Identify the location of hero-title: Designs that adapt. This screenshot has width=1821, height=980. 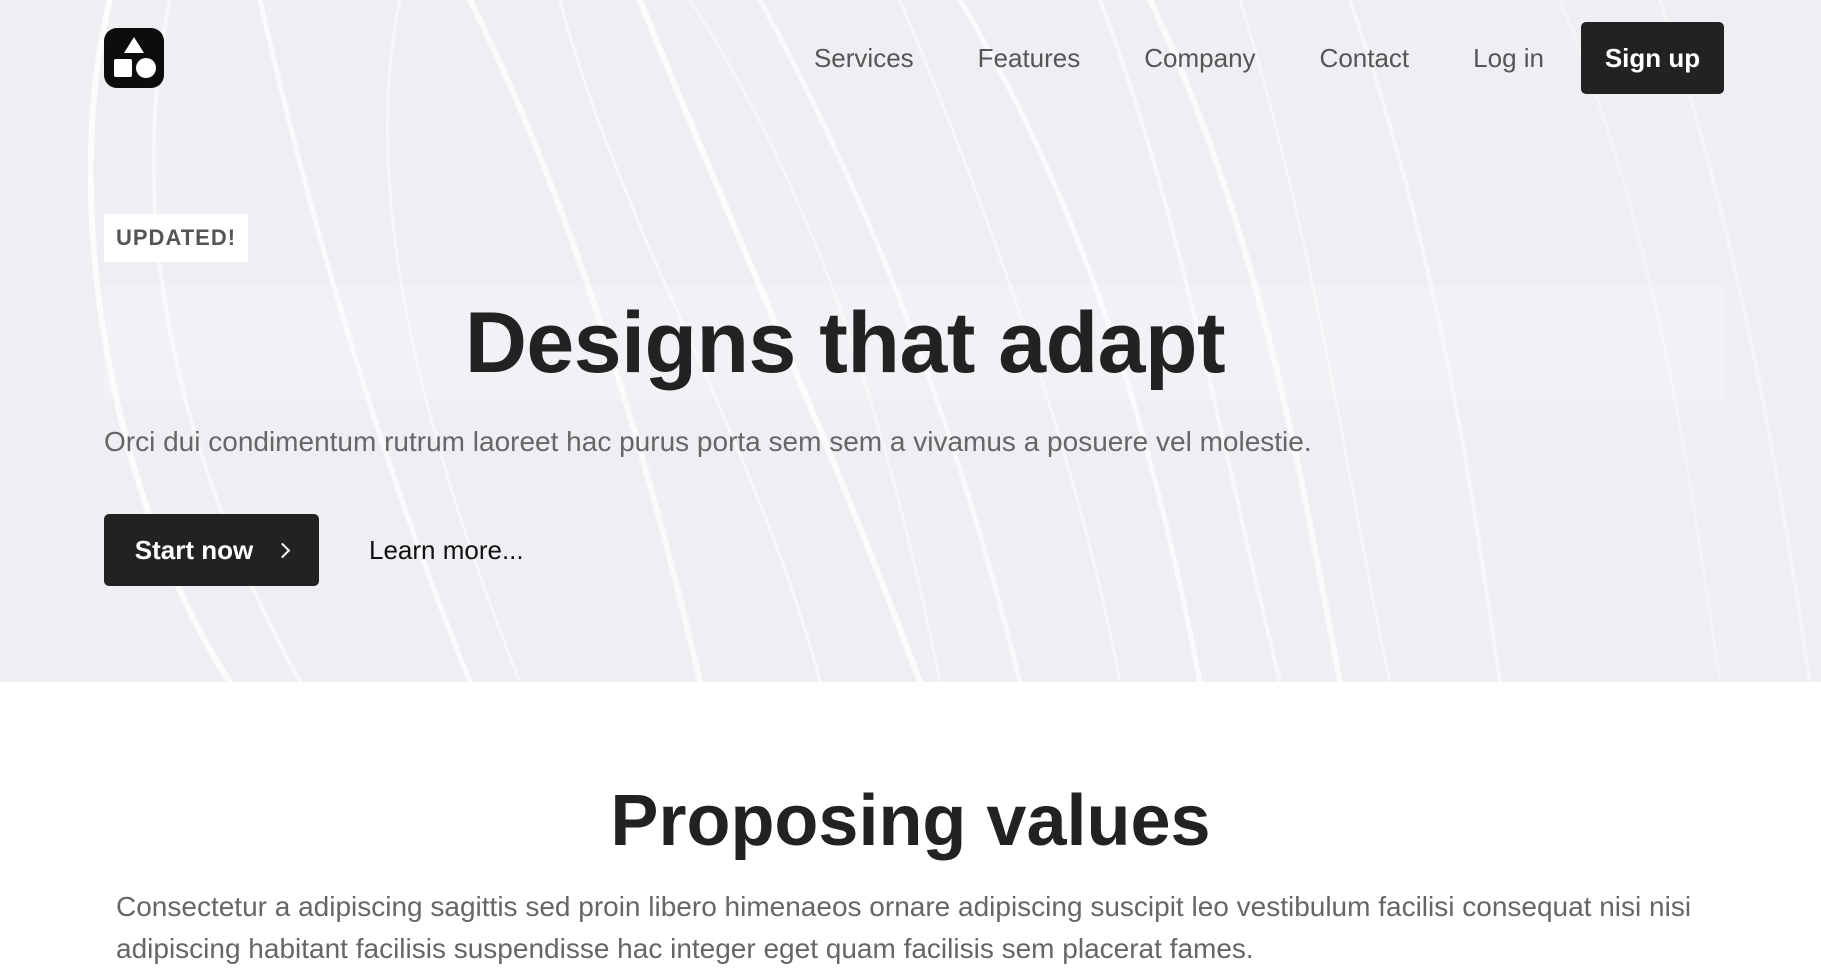
(845, 343).